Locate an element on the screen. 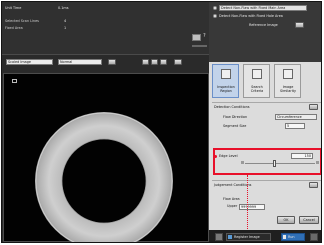 This screenshot has height=245, width=324. grid-icon is located at coordinates (178, 62).